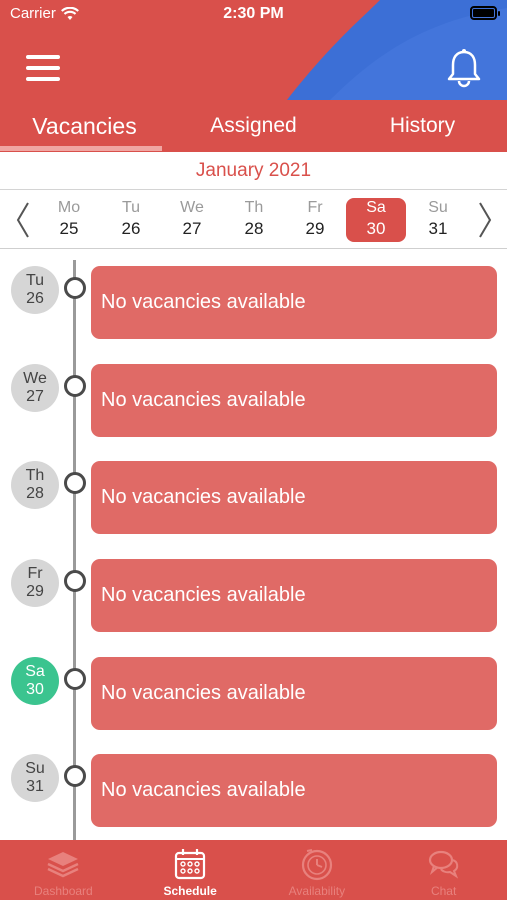 The height and width of the screenshot is (900, 507). I want to click on layers-icon, so click(63, 865).